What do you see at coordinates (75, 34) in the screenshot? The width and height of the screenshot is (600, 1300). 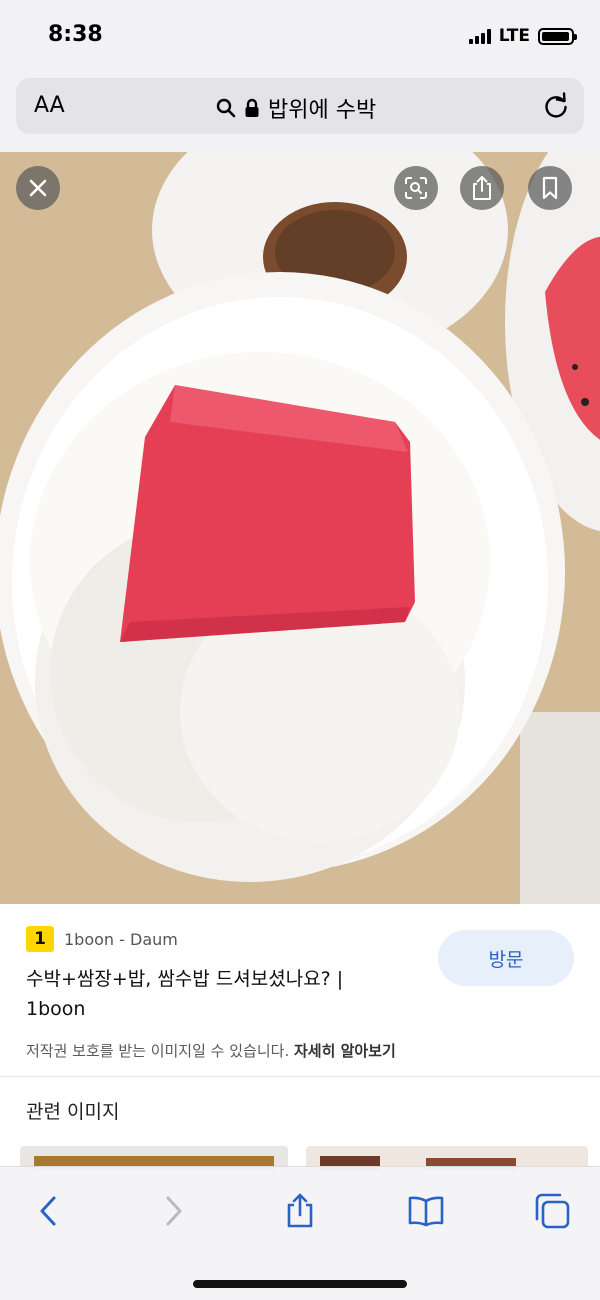 I see `status-time: 8:38` at bounding box center [75, 34].